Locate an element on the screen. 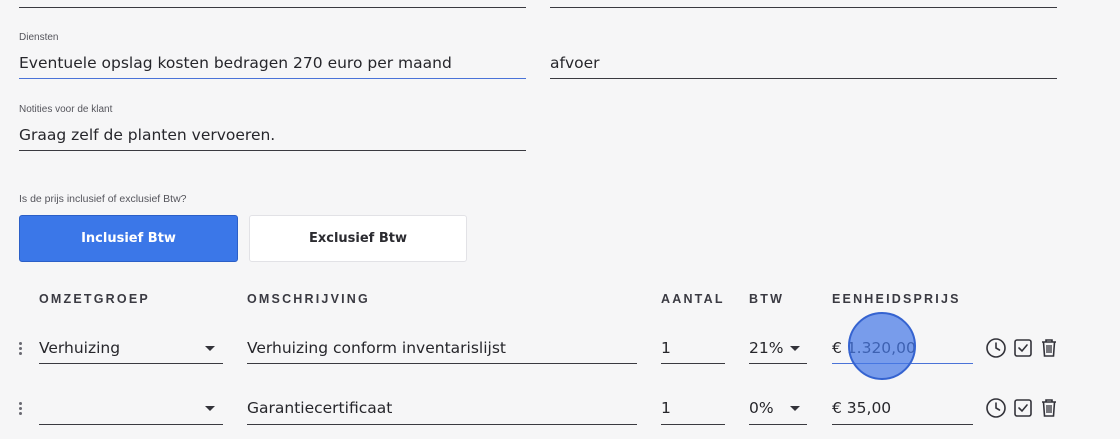 This screenshot has width=1120, height=439. btw-select: 0% is located at coordinates (761, 408).